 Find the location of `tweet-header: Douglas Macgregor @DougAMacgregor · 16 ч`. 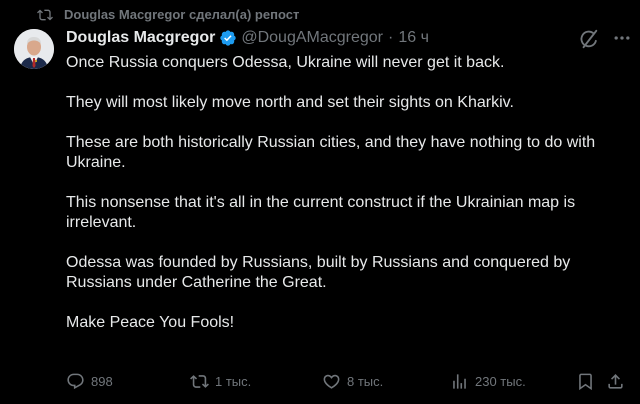

tweet-header: Douglas Macgregor @DougAMacgregor · 16 ч is located at coordinates (247, 38).